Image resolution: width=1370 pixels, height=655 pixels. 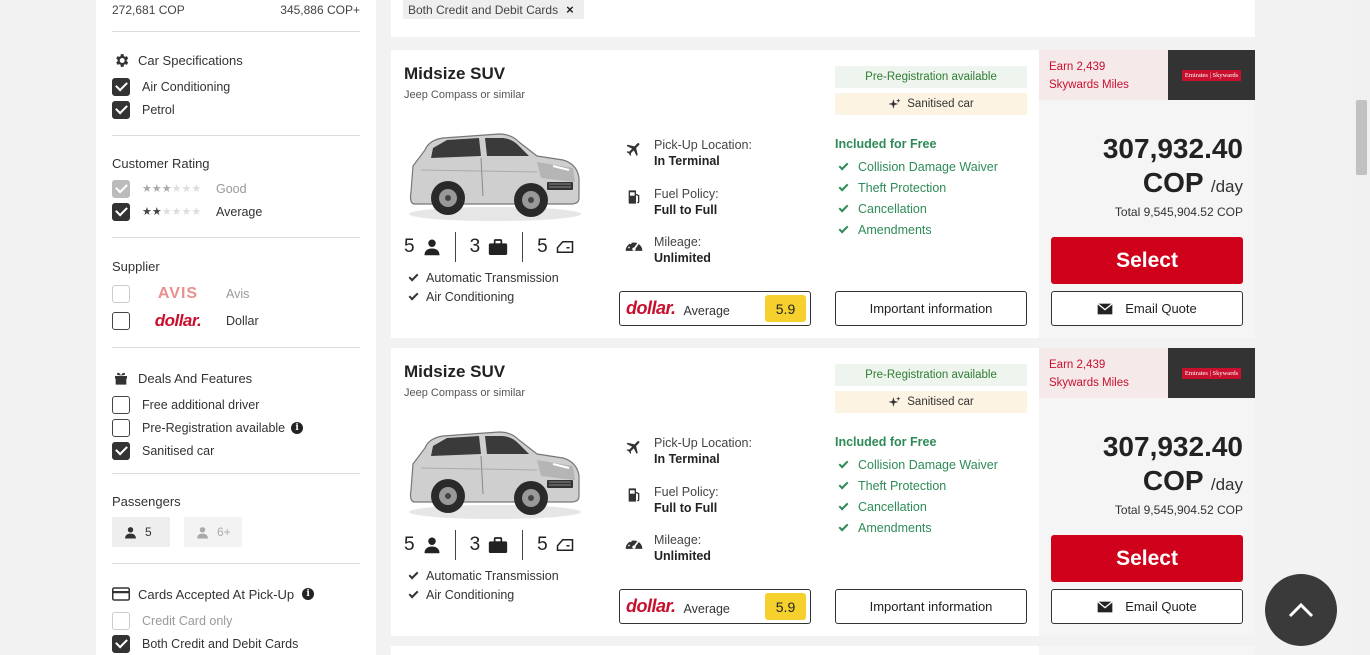 I want to click on mileage: Mileage: Unlimited, so click(x=667, y=548).